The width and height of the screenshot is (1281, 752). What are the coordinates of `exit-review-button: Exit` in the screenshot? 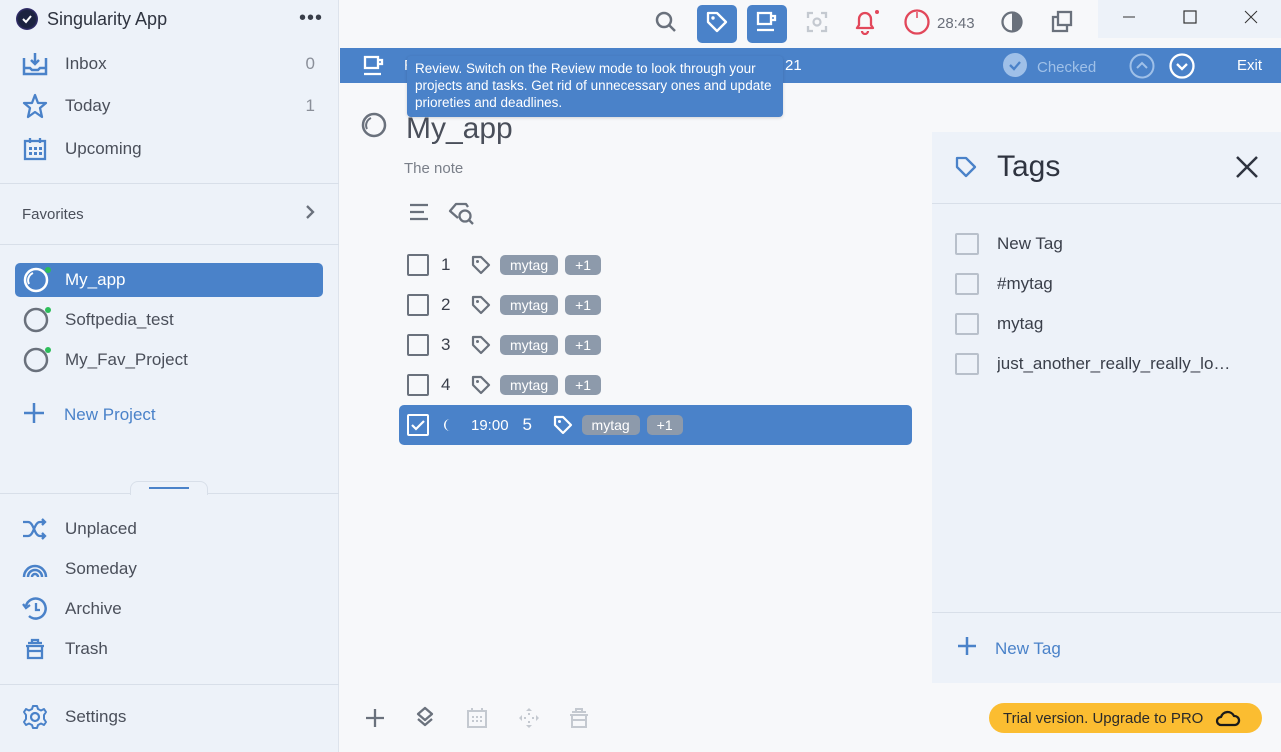 It's located at (1249, 65).